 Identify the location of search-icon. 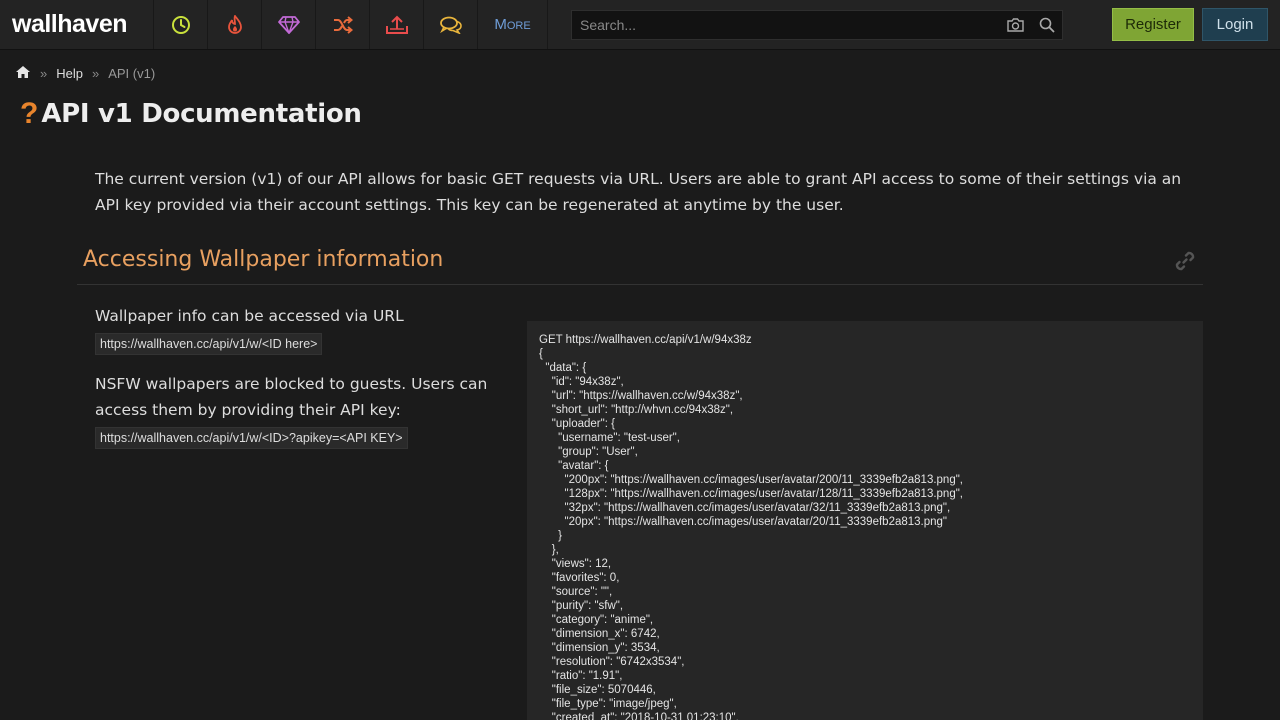
(1047, 25).